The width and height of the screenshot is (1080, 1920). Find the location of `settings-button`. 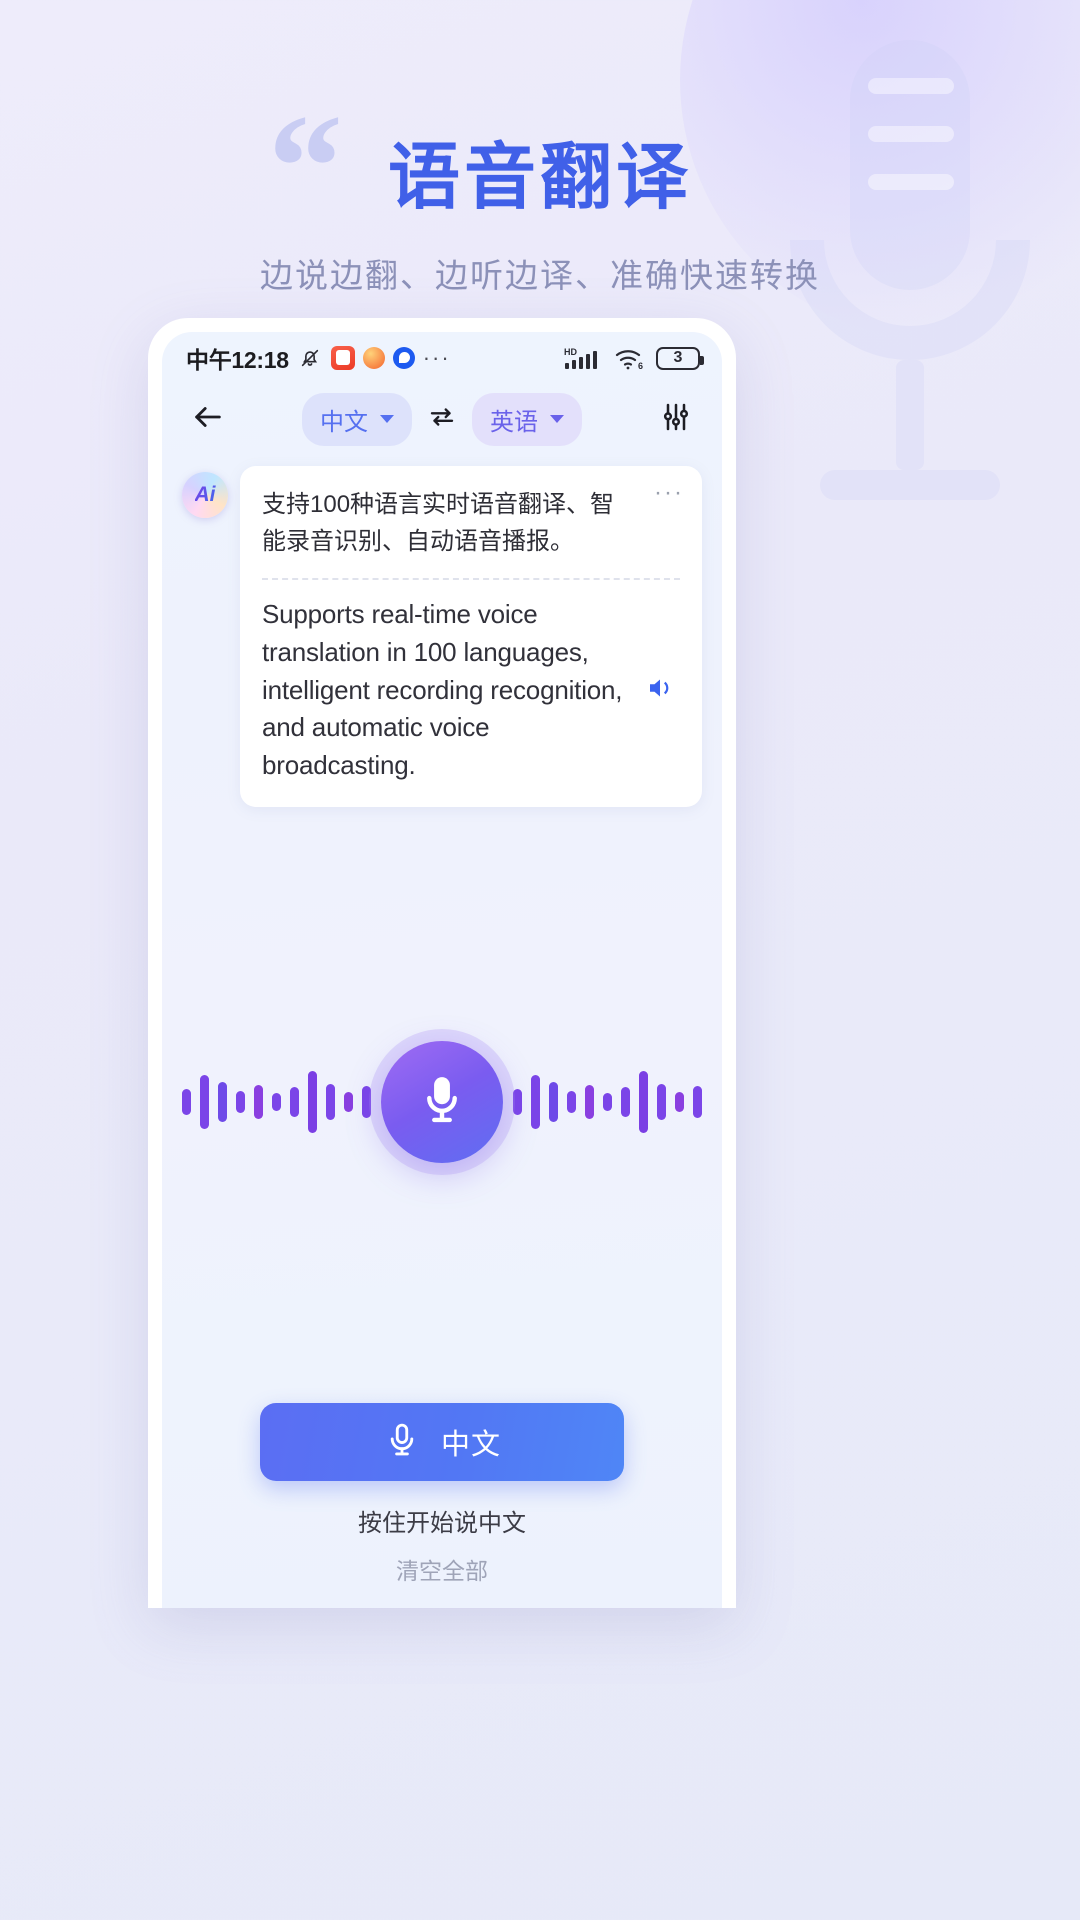

settings-button is located at coordinates (676, 419).